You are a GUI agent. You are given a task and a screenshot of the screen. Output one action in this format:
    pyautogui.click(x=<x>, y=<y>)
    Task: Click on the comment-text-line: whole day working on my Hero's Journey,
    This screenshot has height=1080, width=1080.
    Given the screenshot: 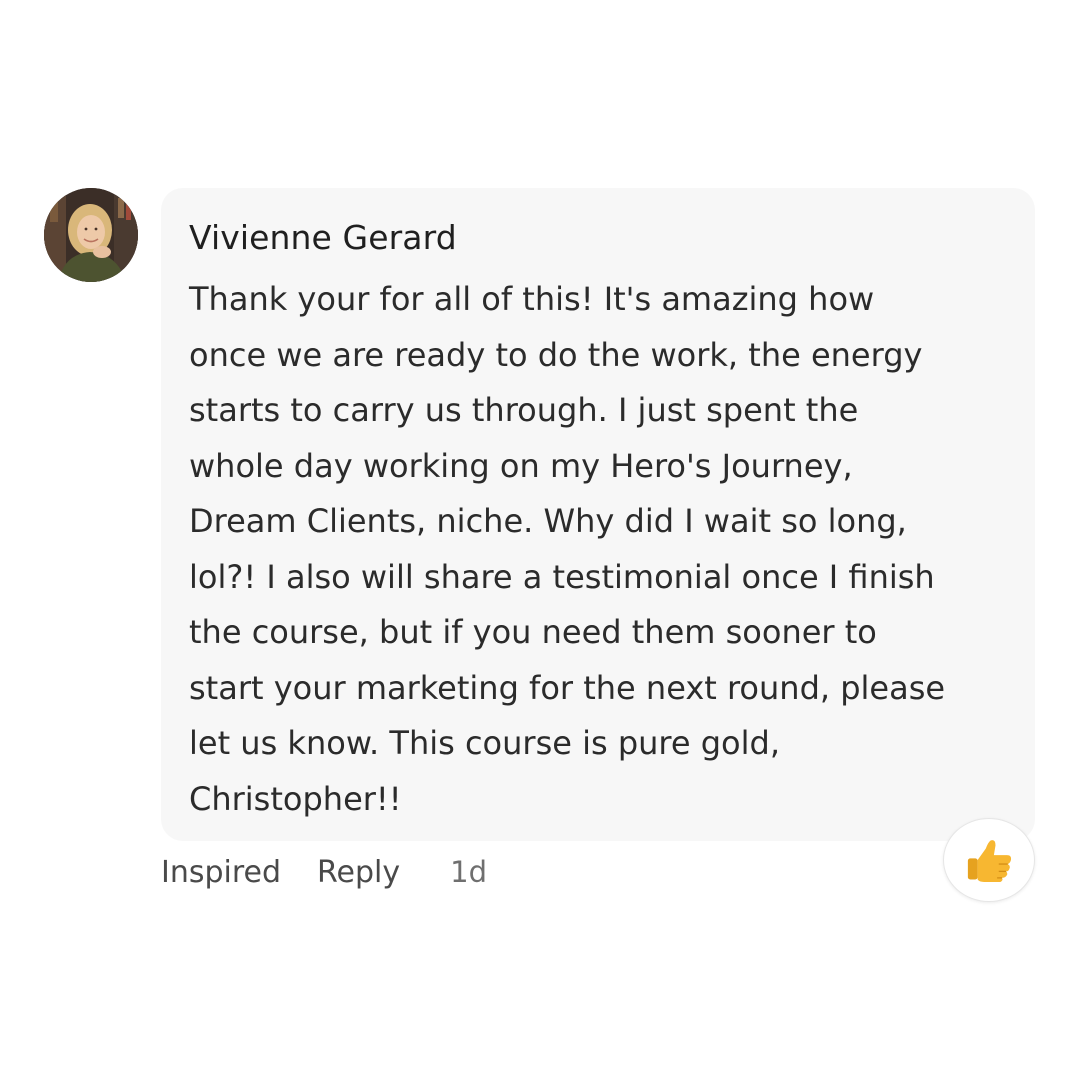 What is the action you would take?
    pyautogui.click(x=521, y=465)
    